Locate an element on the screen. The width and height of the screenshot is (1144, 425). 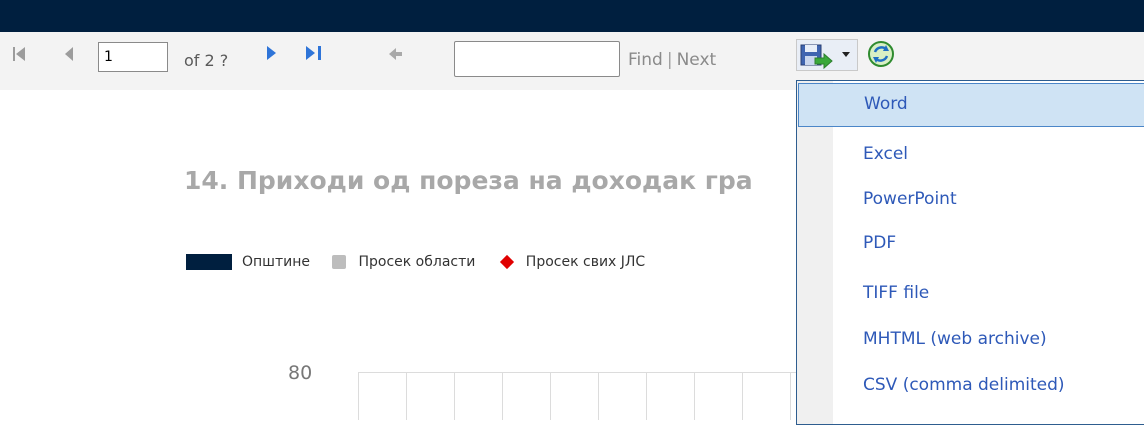
menu-item-label: TIFF file is located at coordinates (896, 293).